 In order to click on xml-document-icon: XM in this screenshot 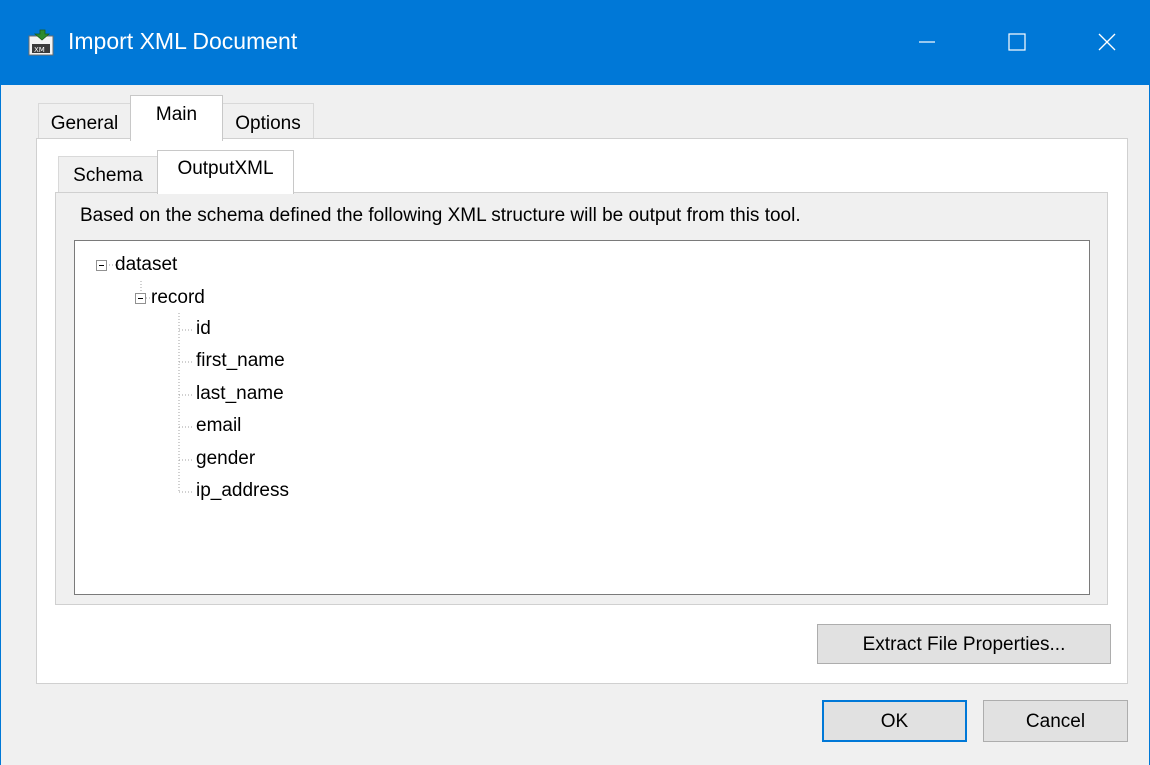, I will do `click(41, 42)`.